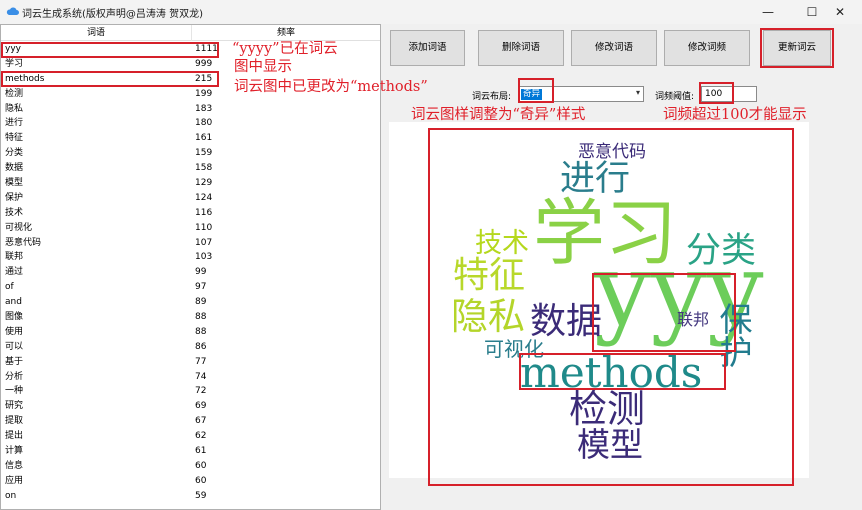 Image resolution: width=862 pixels, height=510 pixels. I want to click on list-item-word: 检测, so click(14, 93).